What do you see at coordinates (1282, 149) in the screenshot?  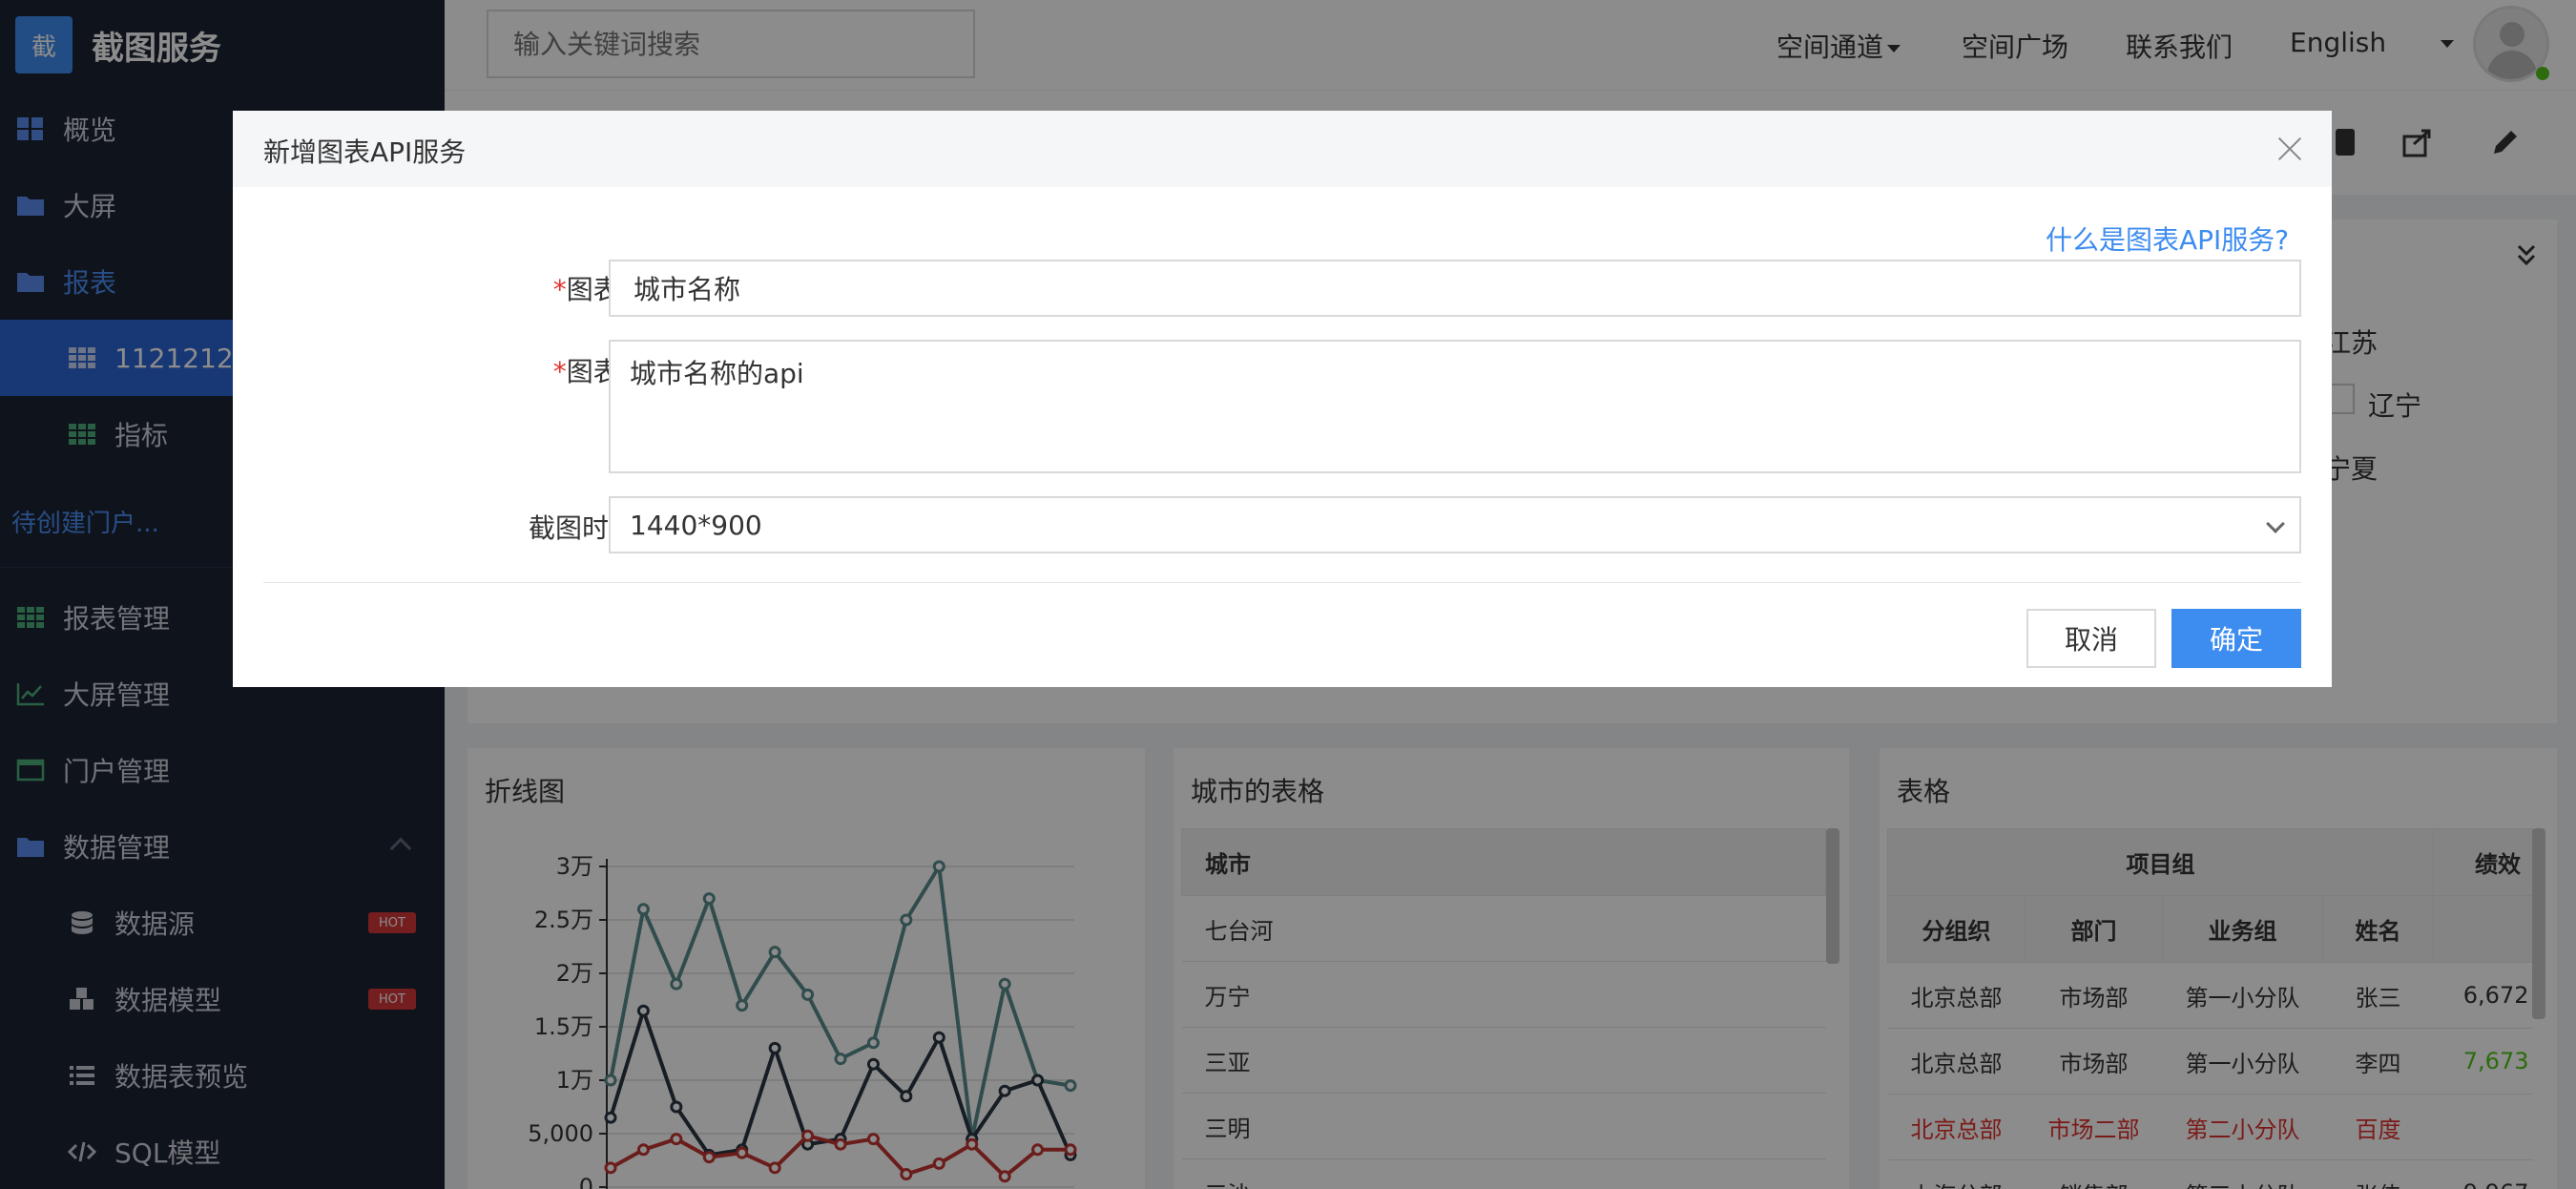 I see `dialog-header: 新增图表API服务` at bounding box center [1282, 149].